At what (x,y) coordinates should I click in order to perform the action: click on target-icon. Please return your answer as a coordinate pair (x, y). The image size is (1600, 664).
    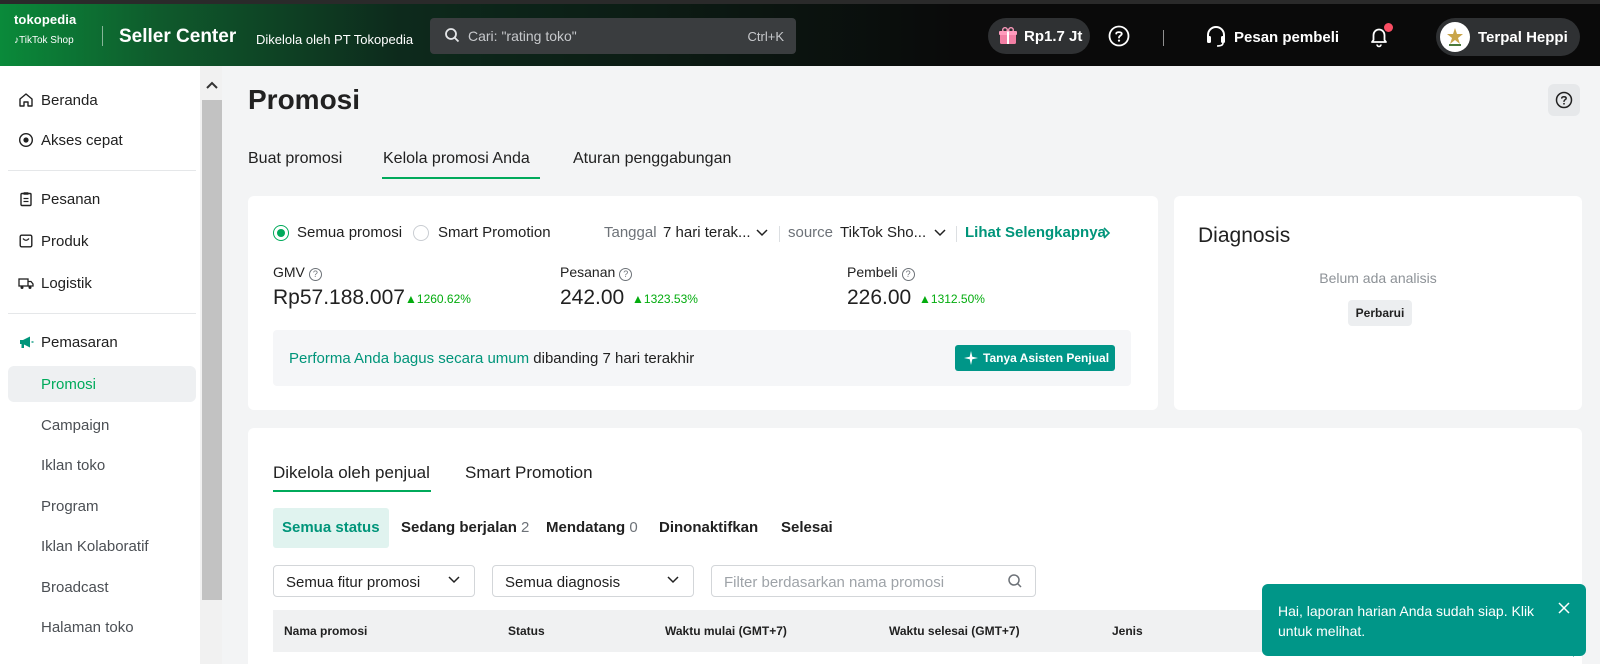
    Looking at the image, I should click on (26, 140).